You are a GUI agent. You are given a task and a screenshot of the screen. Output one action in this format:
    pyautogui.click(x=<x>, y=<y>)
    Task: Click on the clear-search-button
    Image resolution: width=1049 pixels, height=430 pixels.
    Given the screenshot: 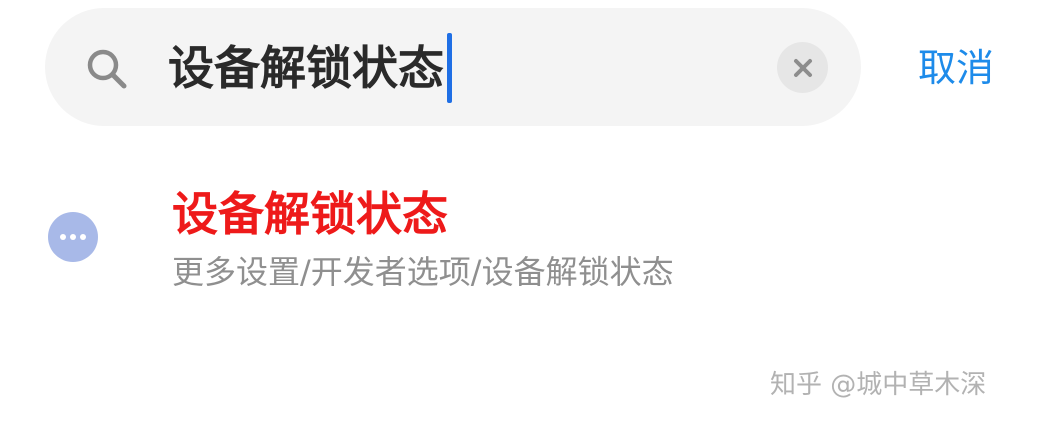 What is the action you would take?
    pyautogui.click(x=802, y=67)
    